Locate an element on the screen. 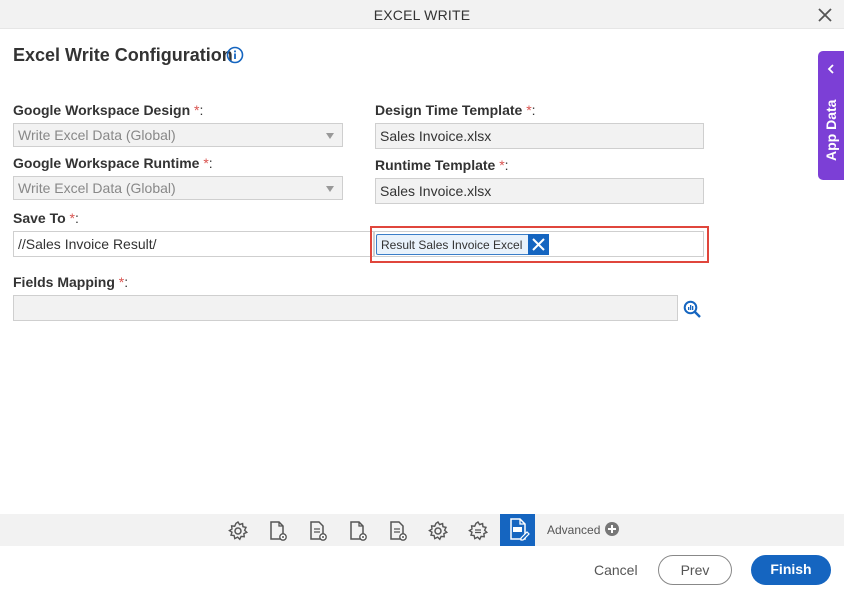 This screenshot has height=595, width=844. step-toolbar: Advanced is located at coordinates (422, 530).